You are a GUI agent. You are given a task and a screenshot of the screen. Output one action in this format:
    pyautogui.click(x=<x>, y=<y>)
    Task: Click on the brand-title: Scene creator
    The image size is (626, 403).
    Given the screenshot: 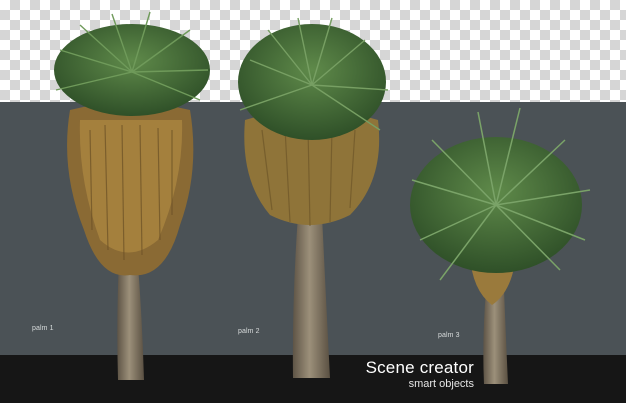 What is the action you would take?
    pyautogui.click(x=419, y=367)
    